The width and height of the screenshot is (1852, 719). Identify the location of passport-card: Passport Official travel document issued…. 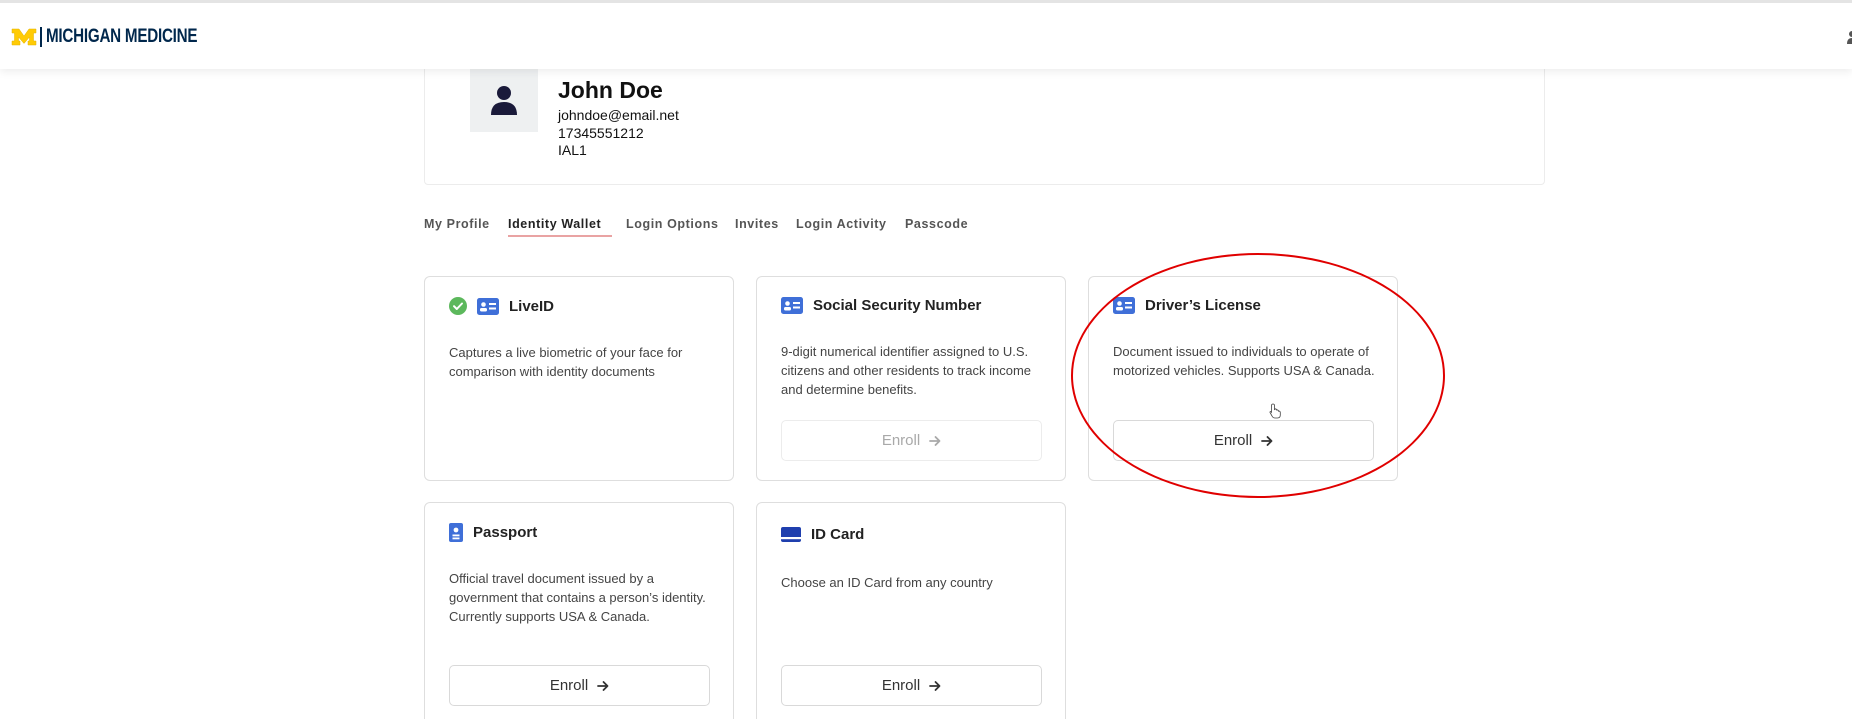
(579, 610).